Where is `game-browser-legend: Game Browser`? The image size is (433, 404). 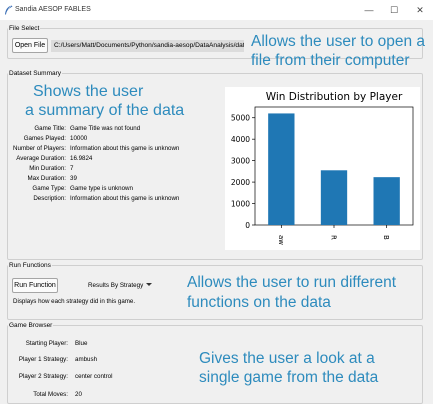 game-browser-legend: Game Browser is located at coordinates (31, 325).